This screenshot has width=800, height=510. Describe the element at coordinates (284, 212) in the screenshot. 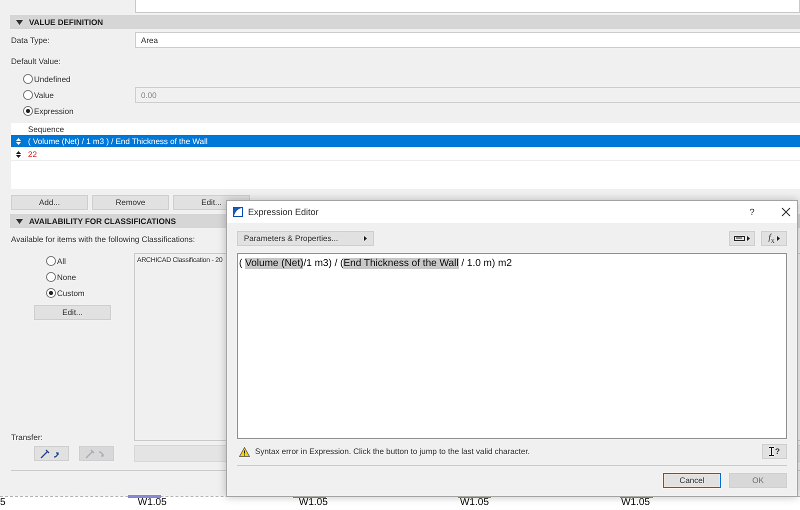

I see `dialog-title: Expression Editor` at that location.